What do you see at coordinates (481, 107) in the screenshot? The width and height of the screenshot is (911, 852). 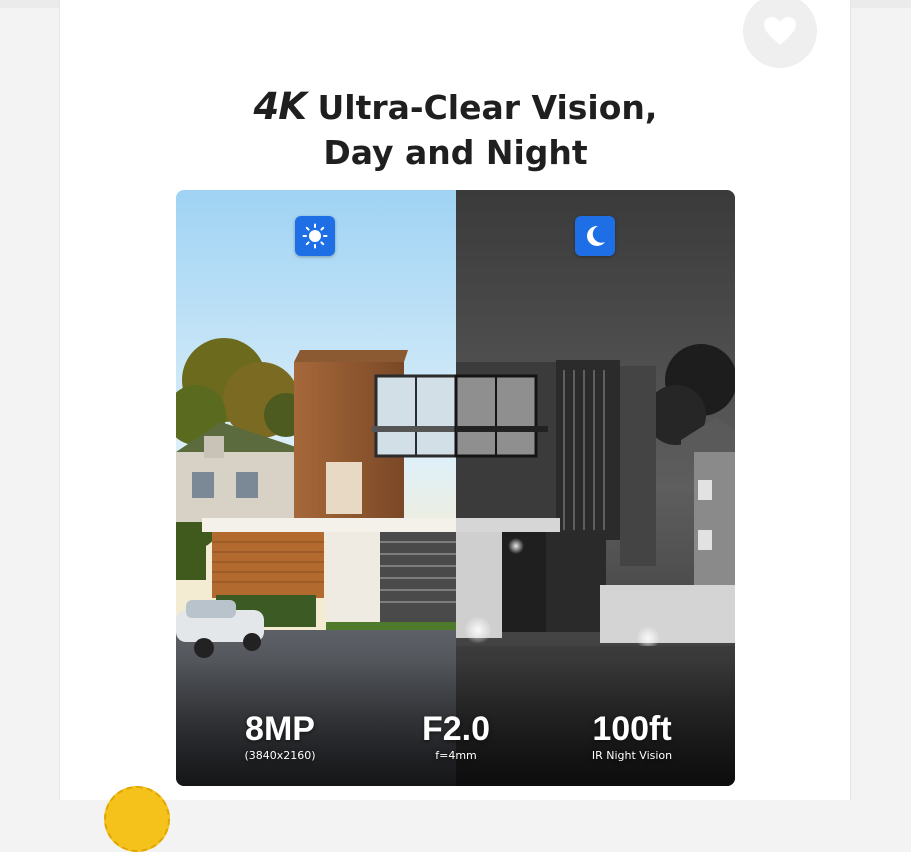 I see `heading-line1: Ultra-Clear Vision,` at bounding box center [481, 107].